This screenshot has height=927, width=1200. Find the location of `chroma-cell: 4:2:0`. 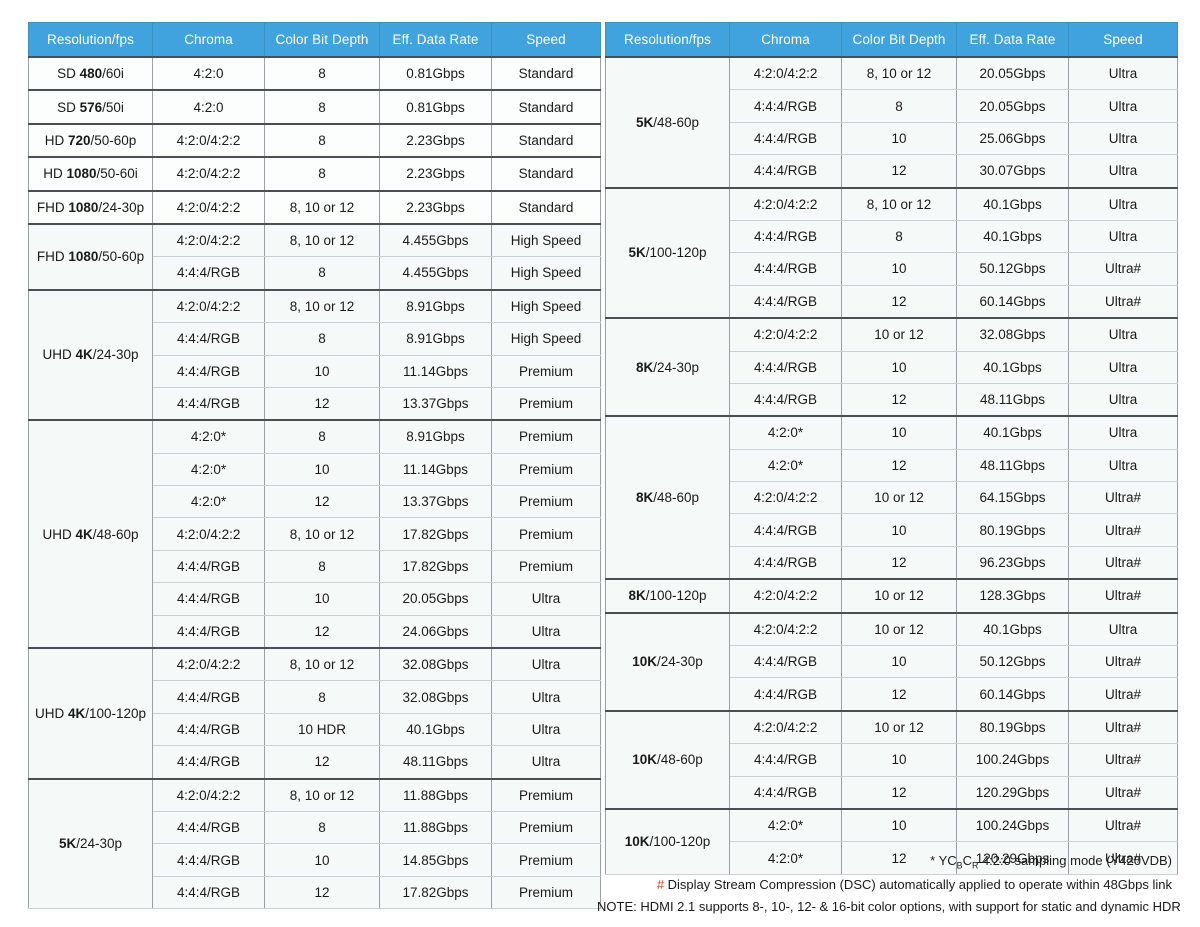

chroma-cell: 4:2:0 is located at coordinates (208, 107).